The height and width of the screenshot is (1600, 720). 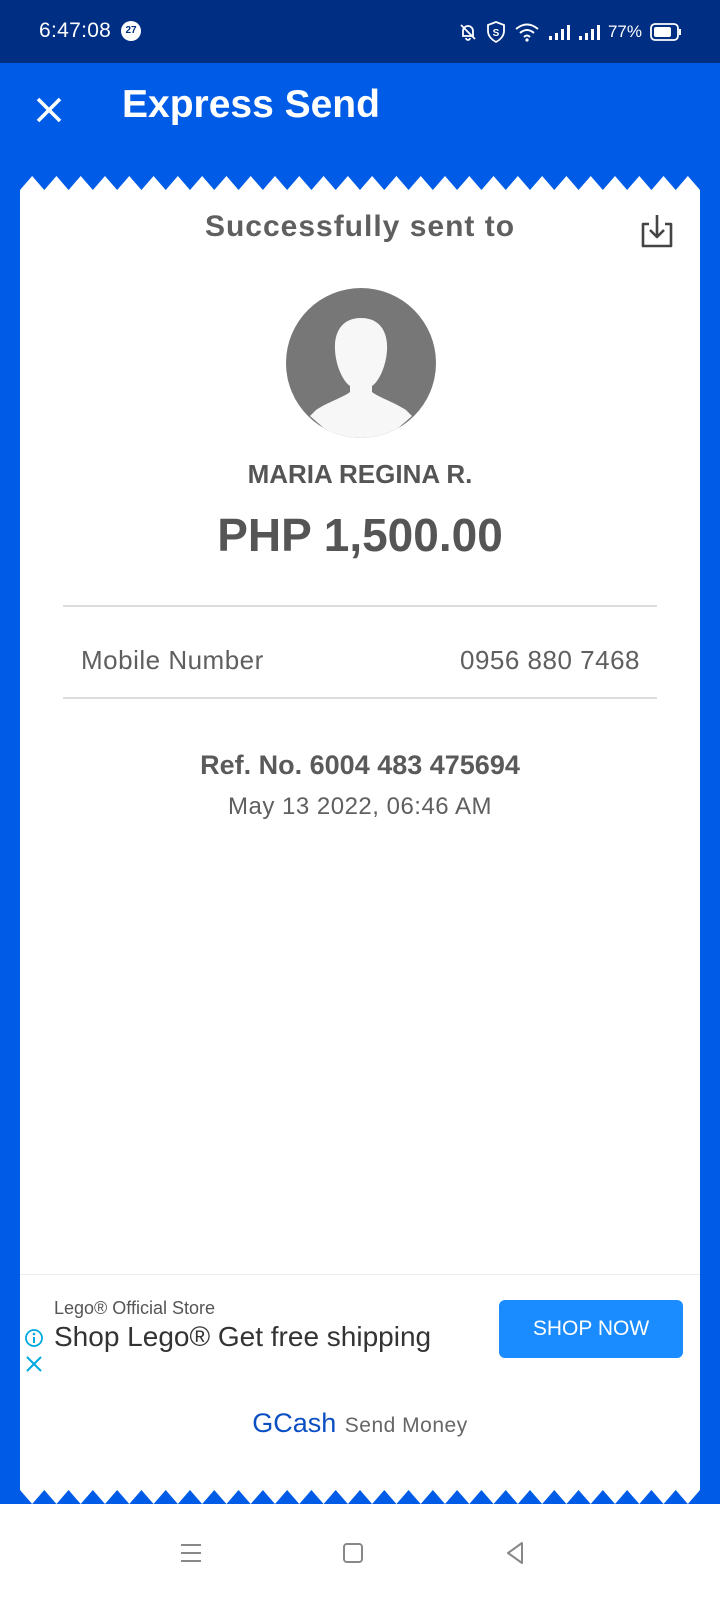 What do you see at coordinates (294, 1423) in the screenshot?
I see `gcash-logo: GCash` at bounding box center [294, 1423].